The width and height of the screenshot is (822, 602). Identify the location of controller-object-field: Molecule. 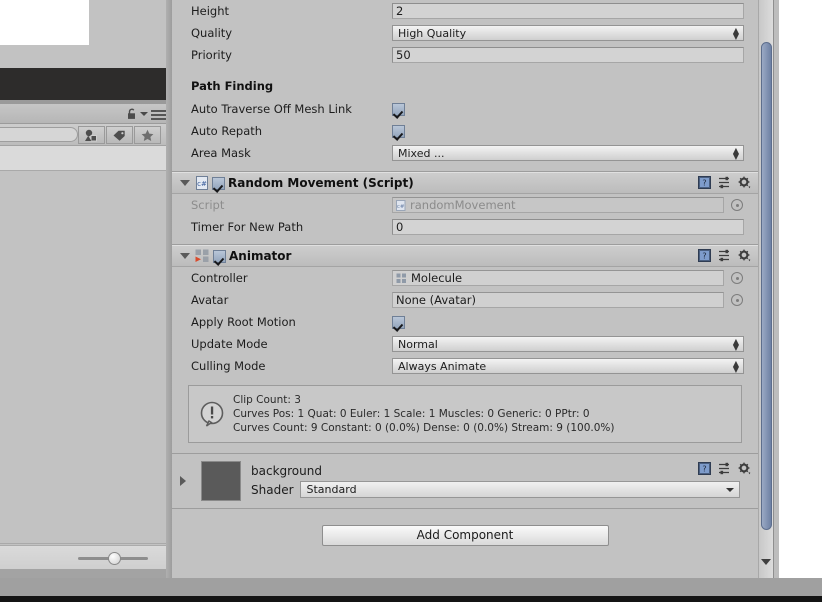
(558, 278).